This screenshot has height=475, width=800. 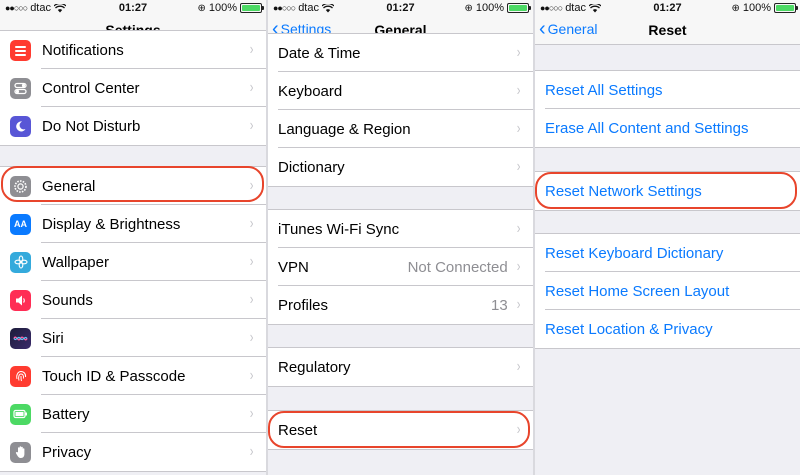 What do you see at coordinates (133, 338) in the screenshot?
I see `settings-row-siri: Siri ›` at bounding box center [133, 338].